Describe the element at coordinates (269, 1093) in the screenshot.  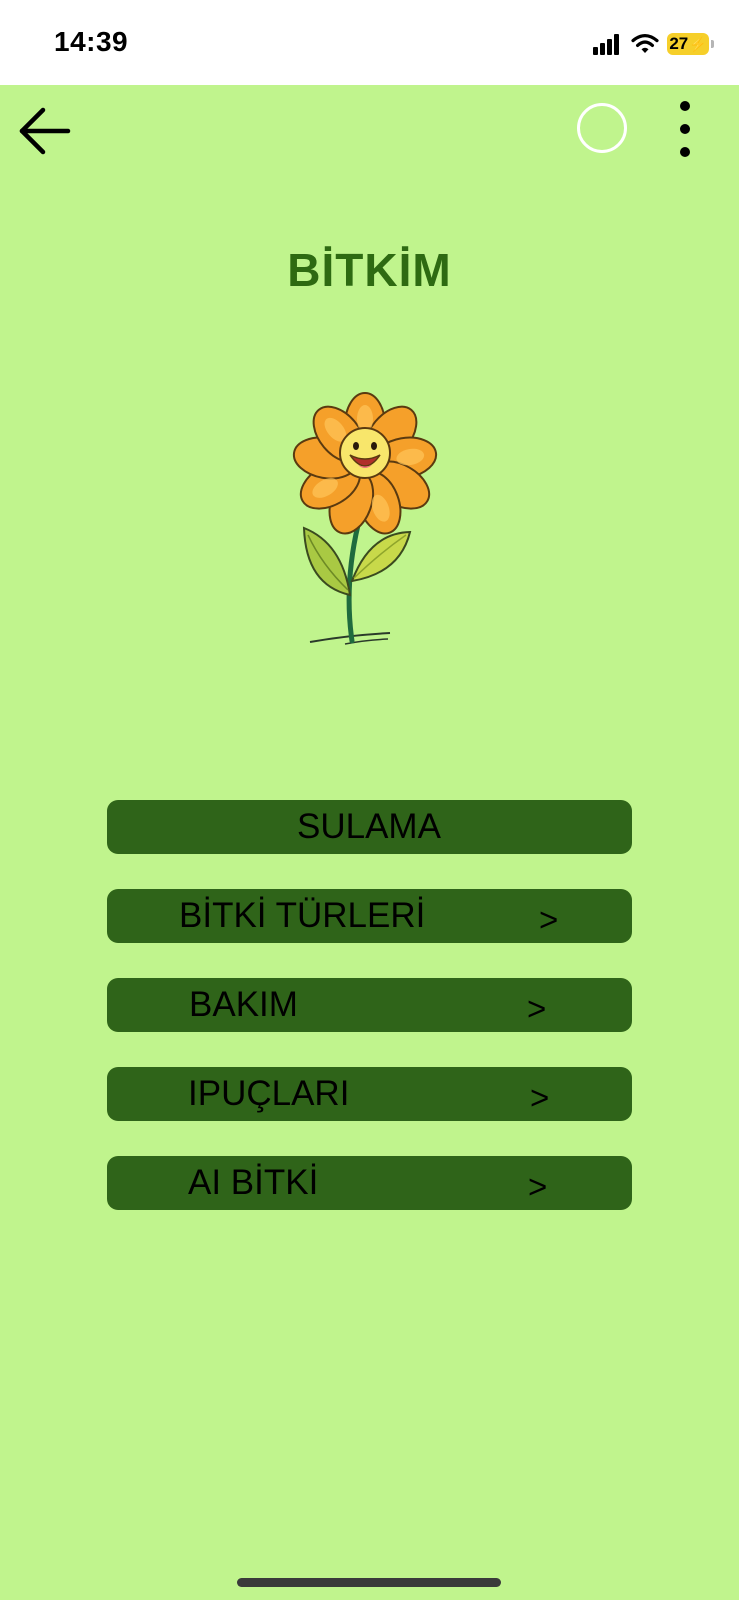
I see `menu-item-label: IPUÇLARI` at that location.